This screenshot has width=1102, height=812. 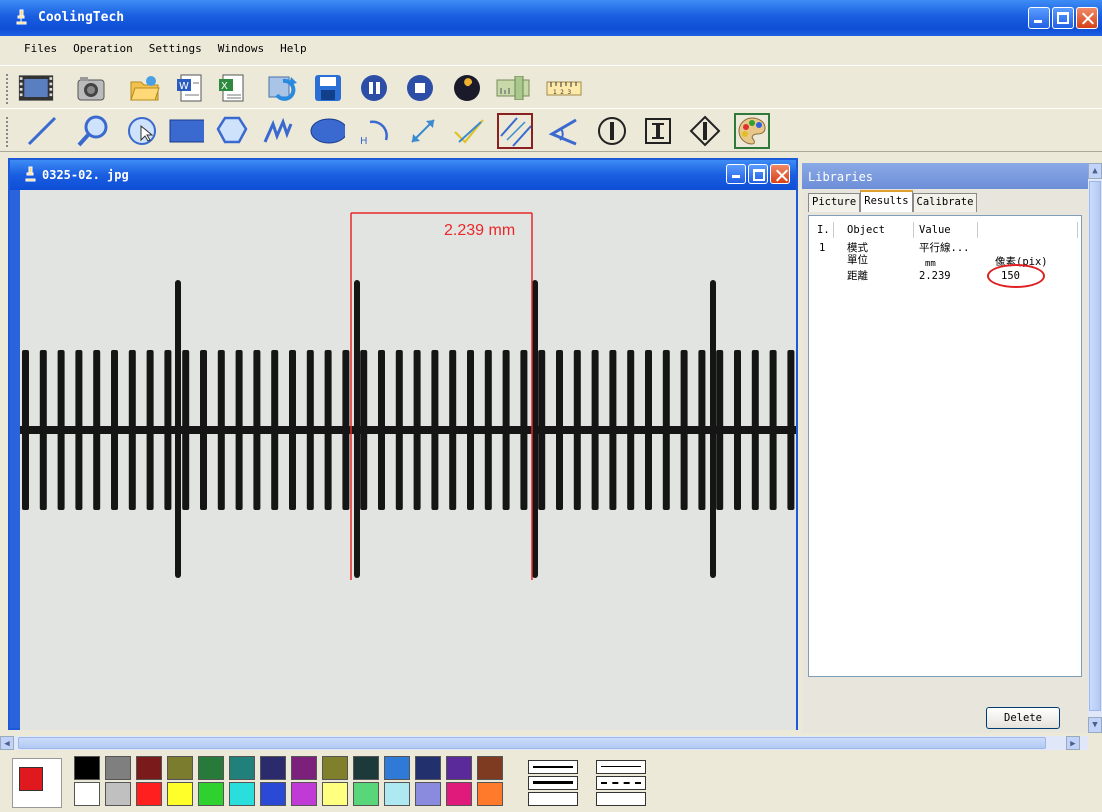 What do you see at coordinates (515, 131) in the screenshot?
I see `parallel-line-tool-icon` at bounding box center [515, 131].